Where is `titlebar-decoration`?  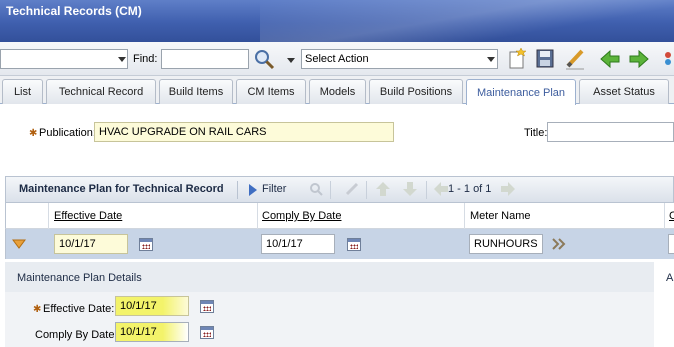 titlebar-decoration is located at coordinates (467, 21).